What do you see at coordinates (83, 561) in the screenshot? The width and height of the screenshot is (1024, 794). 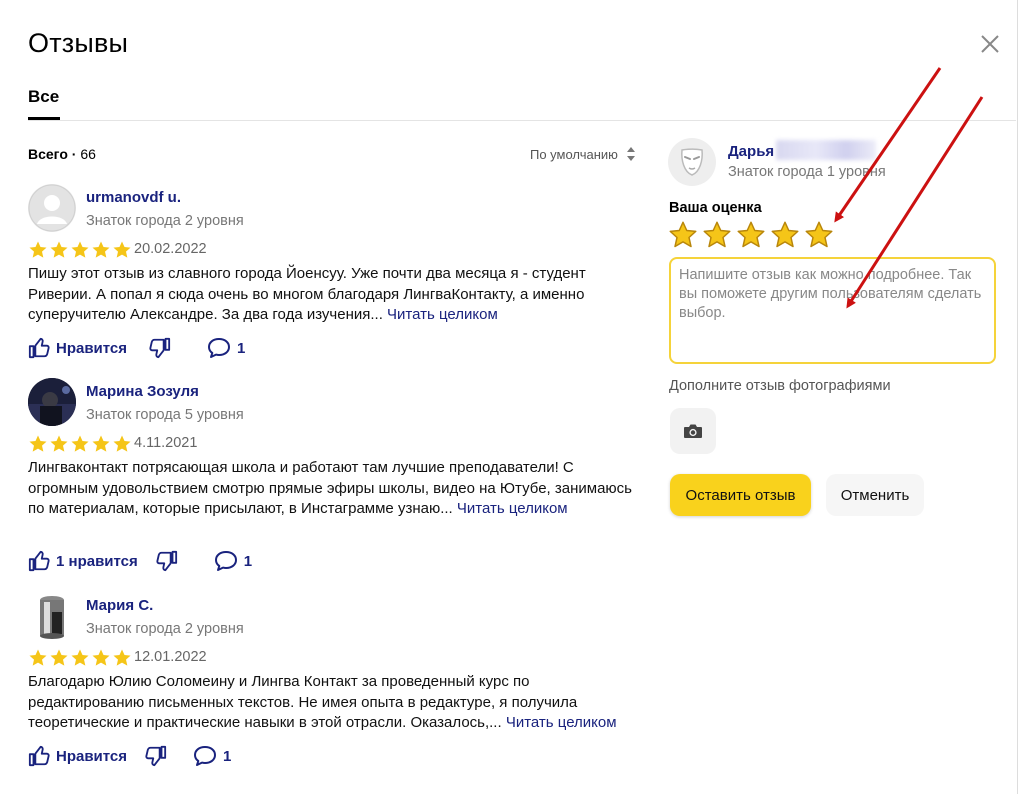 I see `like-button: 1 нравится` at bounding box center [83, 561].